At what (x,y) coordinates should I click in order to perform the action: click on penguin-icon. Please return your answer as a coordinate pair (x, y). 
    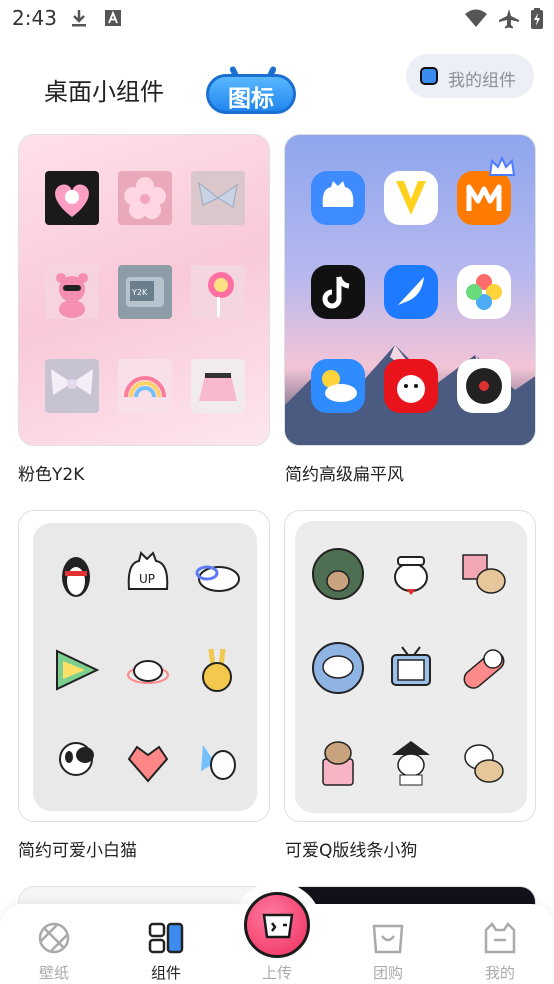
    Looking at the image, I should click on (76, 577).